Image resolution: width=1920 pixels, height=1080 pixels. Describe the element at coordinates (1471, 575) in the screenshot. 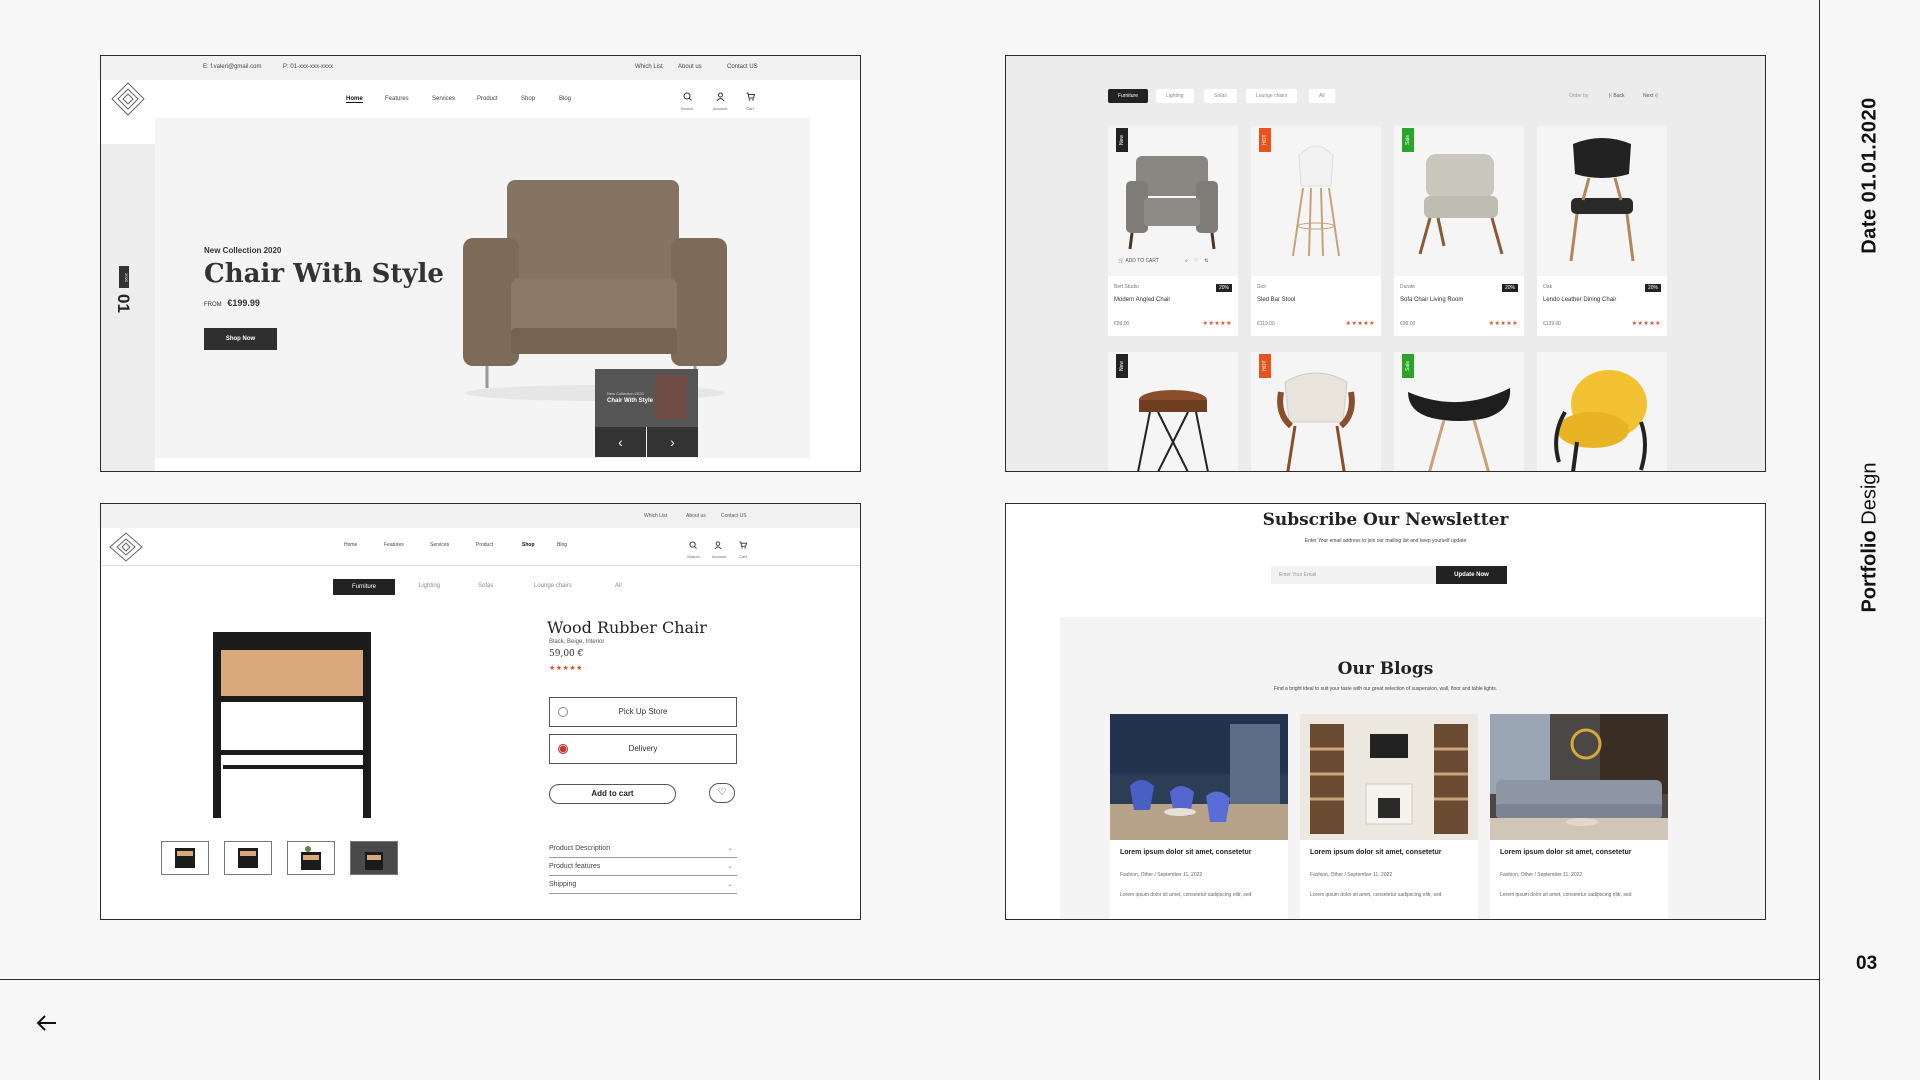

I see `update-now-button: Update Now` at that location.